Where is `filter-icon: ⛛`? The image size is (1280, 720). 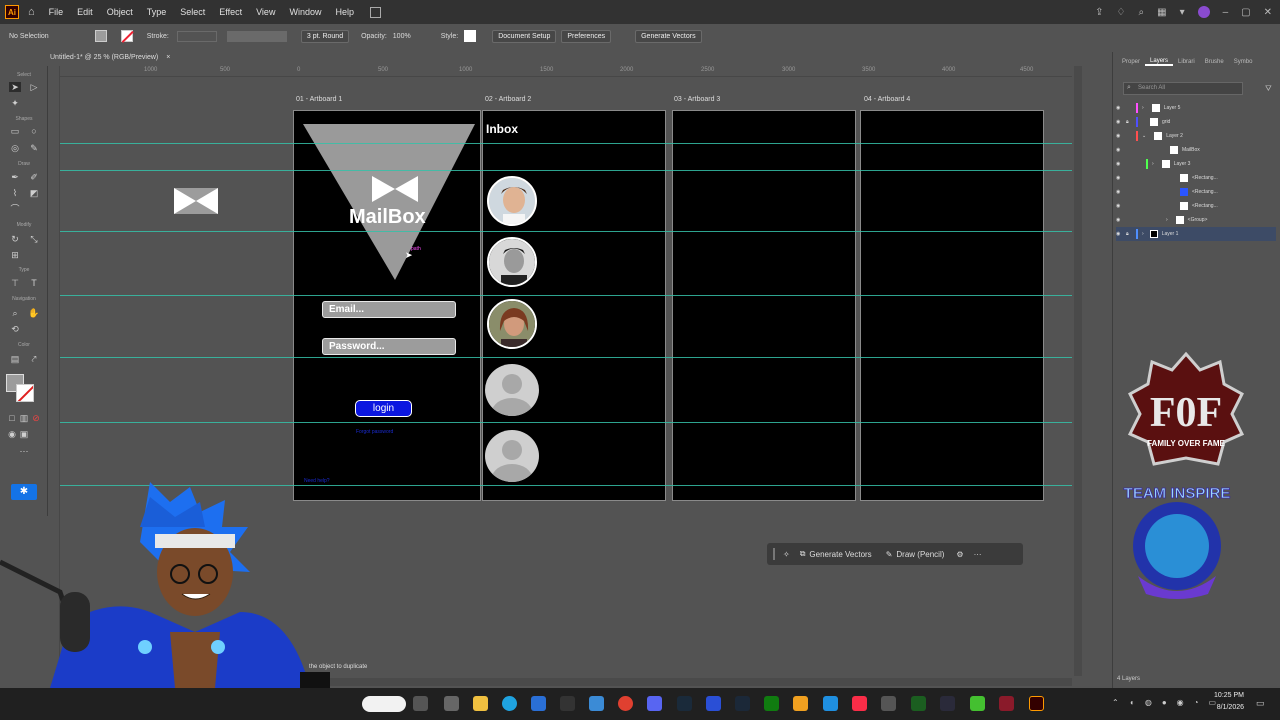 filter-icon: ⛛ is located at coordinates (1268, 89).